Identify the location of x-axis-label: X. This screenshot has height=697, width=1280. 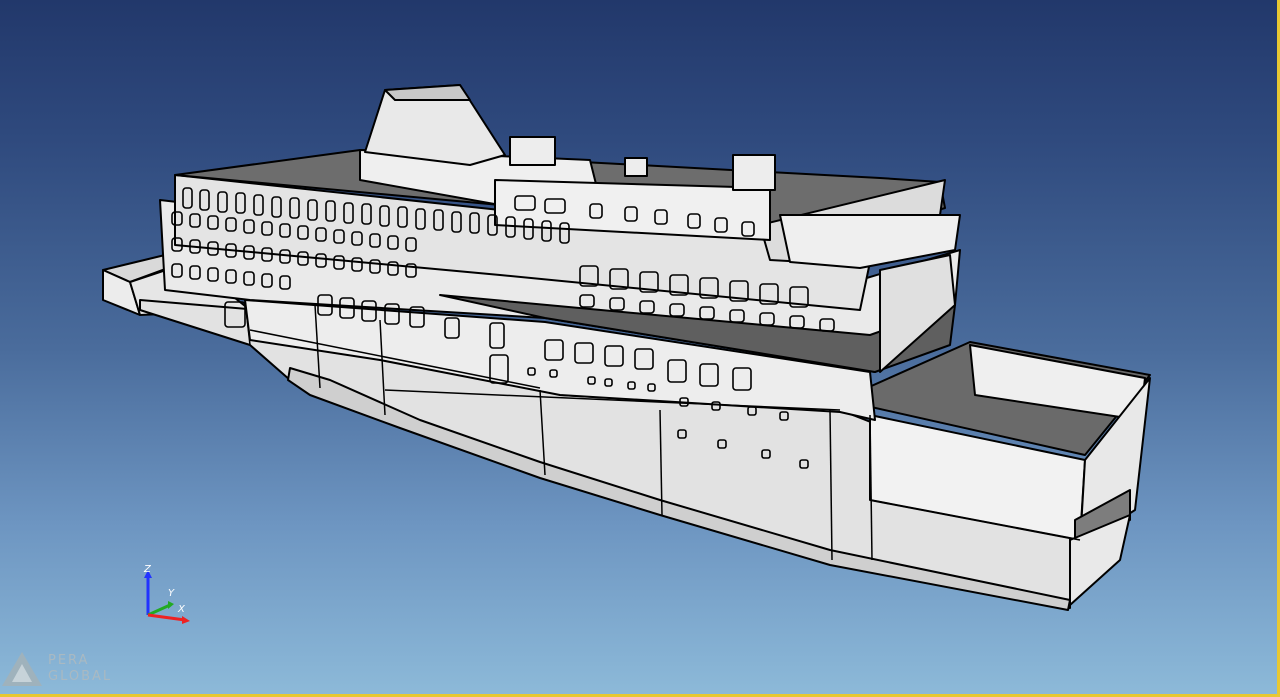
(181, 609).